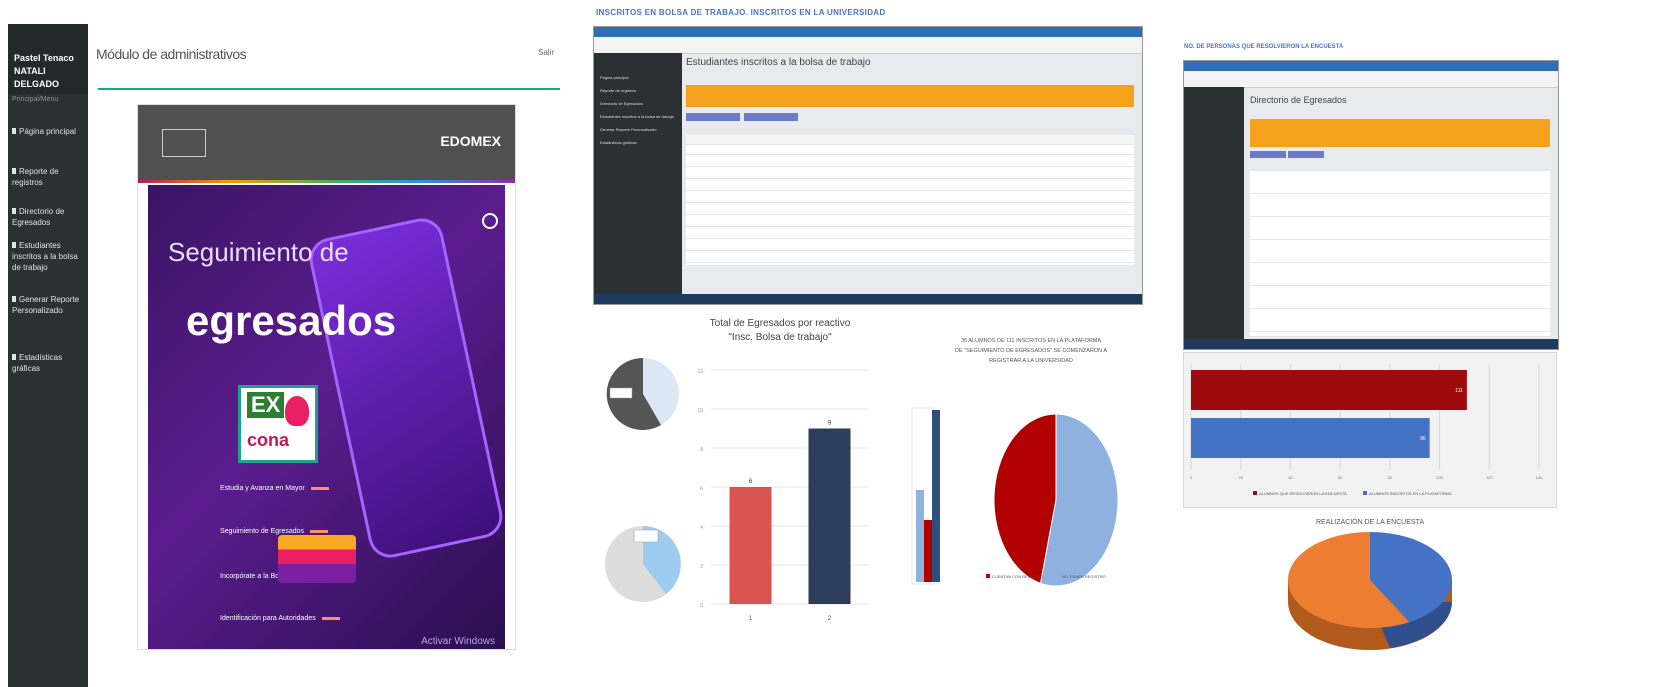 The image size is (1658, 687). Describe the element at coordinates (910, 140) in the screenshot. I see `table-header` at that location.